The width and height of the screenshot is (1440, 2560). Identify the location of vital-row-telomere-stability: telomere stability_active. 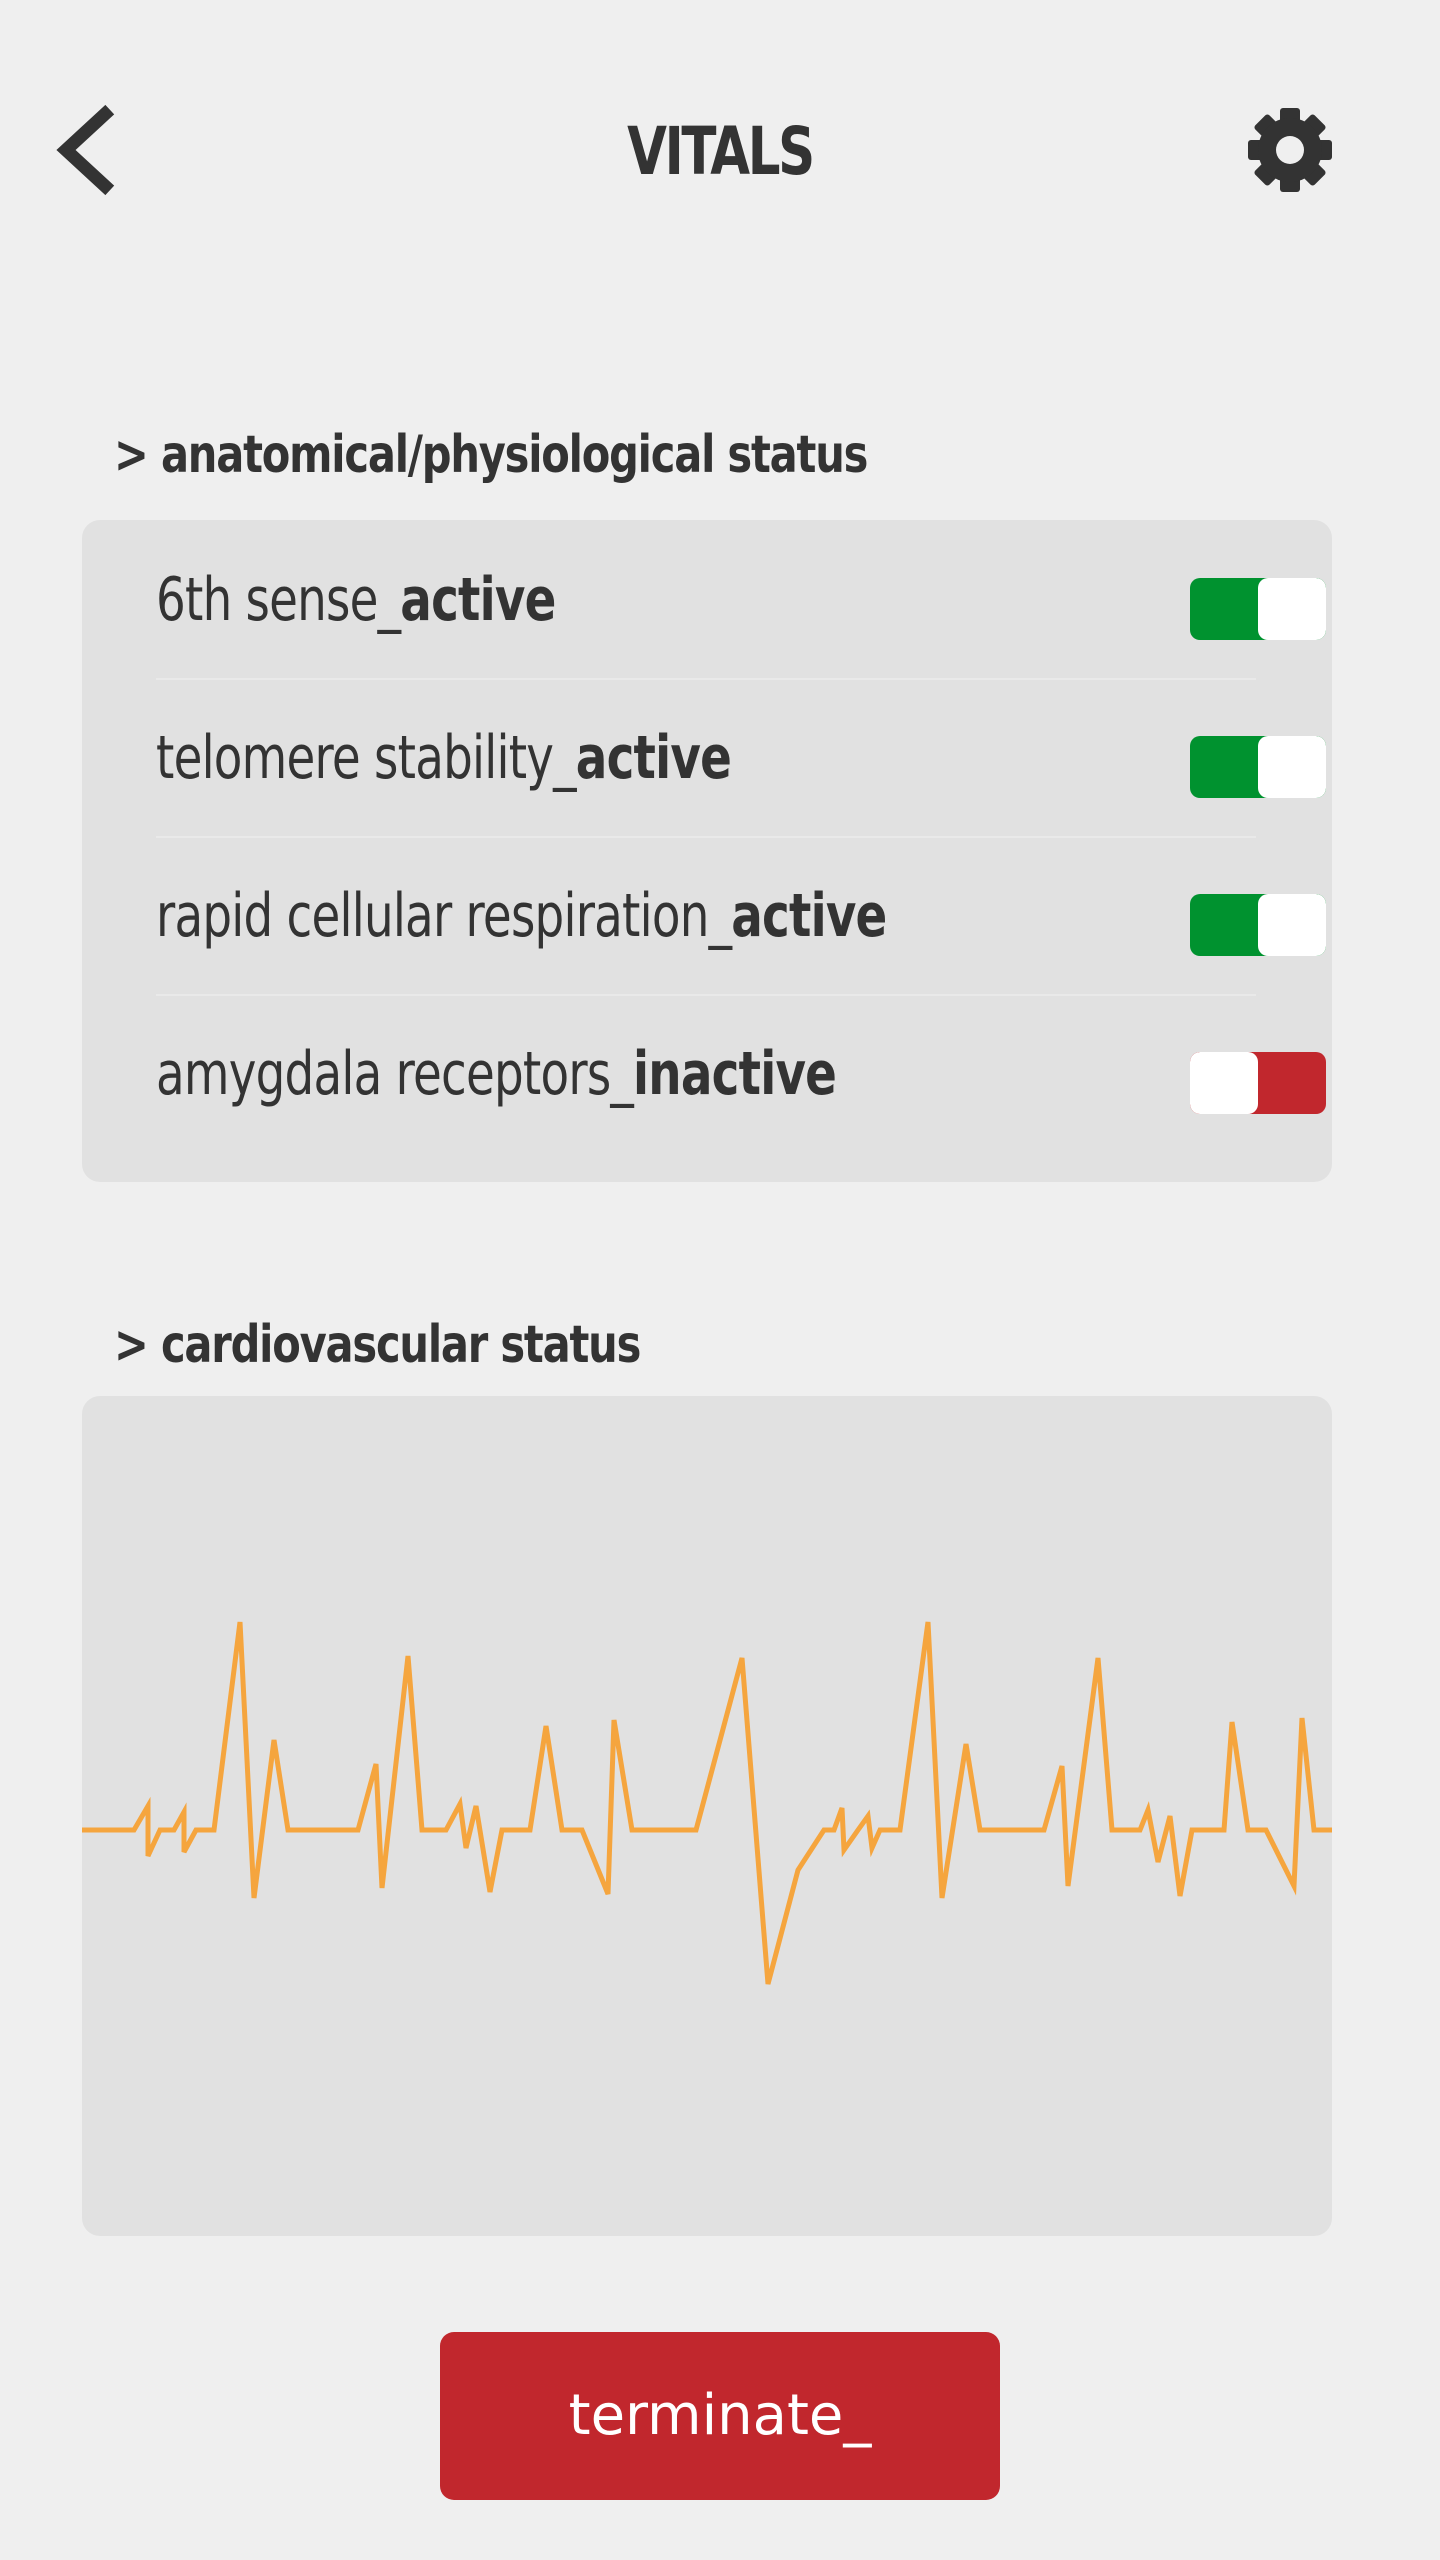
(741, 758).